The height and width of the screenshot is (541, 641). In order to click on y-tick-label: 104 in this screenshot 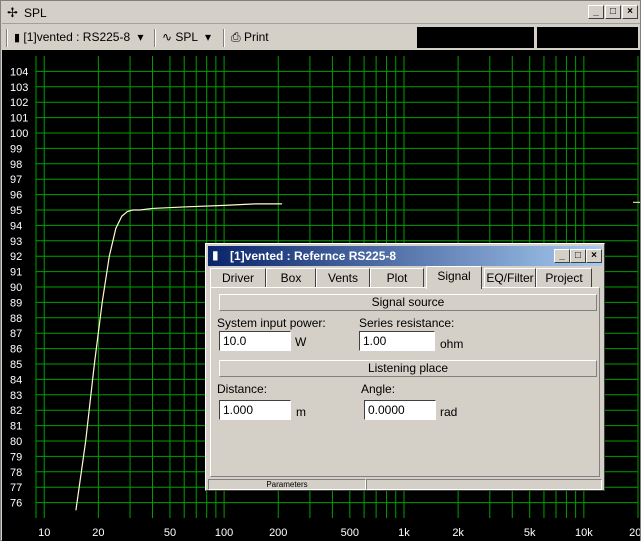, I will do `click(19, 72)`.